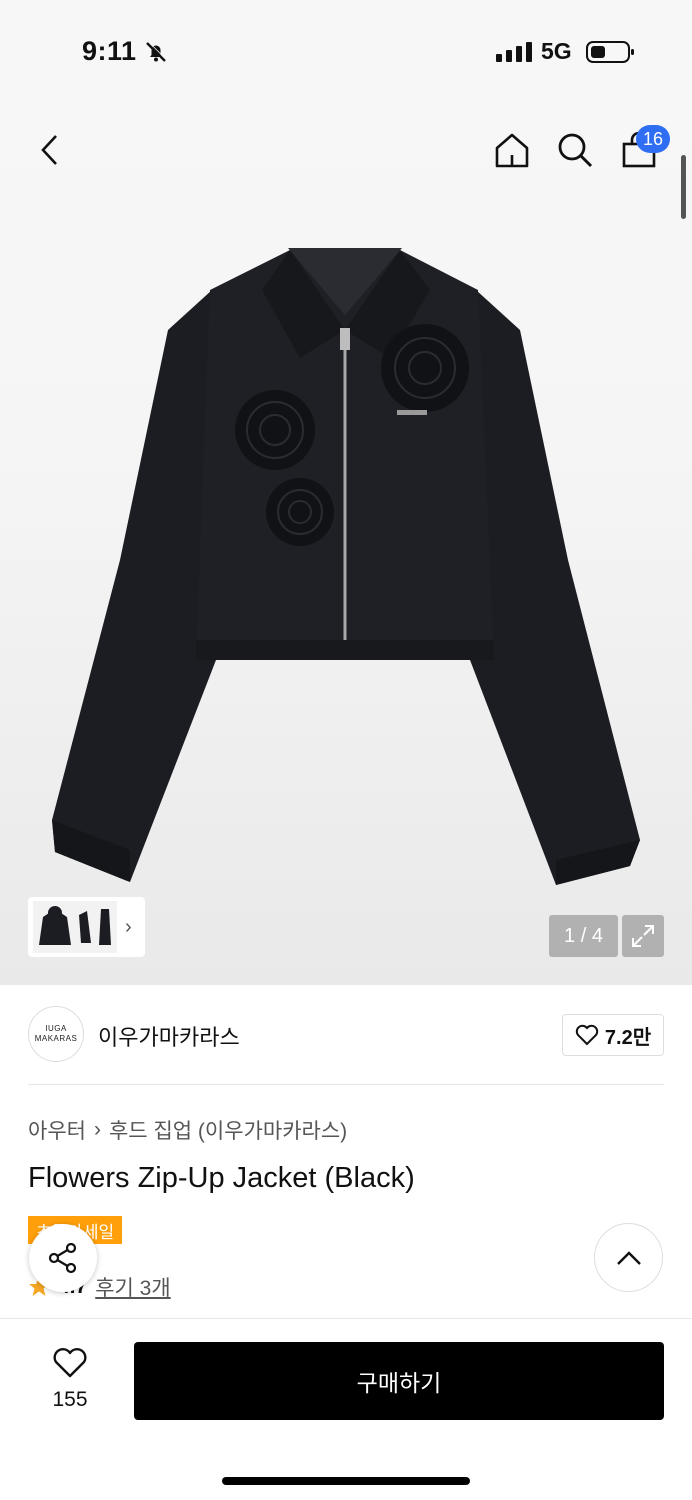 Image resolution: width=692 pixels, height=1500 pixels. Describe the element at coordinates (75, 927) in the screenshot. I see `thumbnail-image` at that location.